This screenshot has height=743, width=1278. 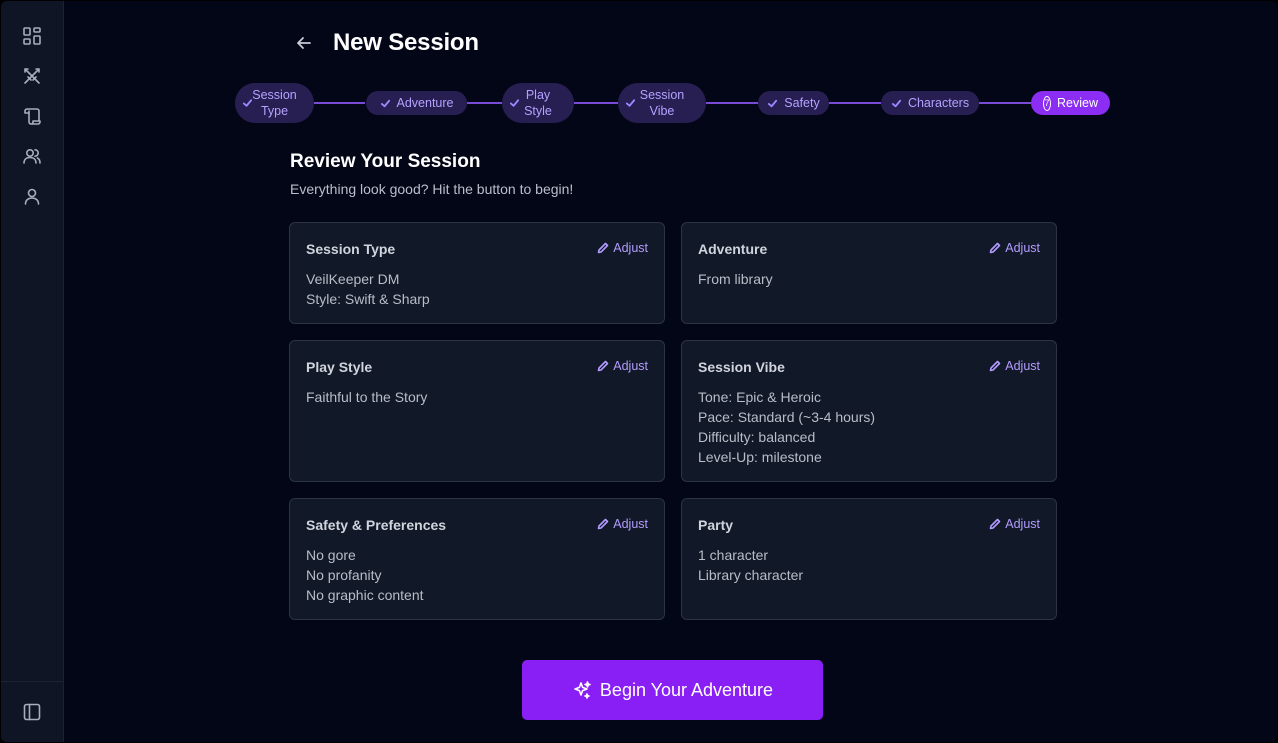 What do you see at coordinates (733, 249) in the screenshot?
I see `card-title: Adventure` at bounding box center [733, 249].